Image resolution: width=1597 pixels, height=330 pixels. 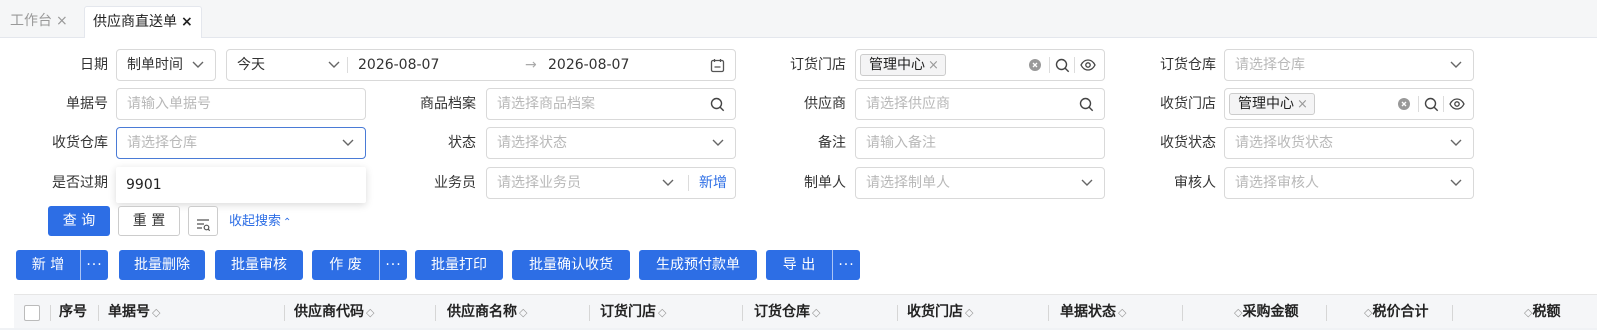 I want to click on creator-select: 请选择制单人, so click(x=980, y=183).